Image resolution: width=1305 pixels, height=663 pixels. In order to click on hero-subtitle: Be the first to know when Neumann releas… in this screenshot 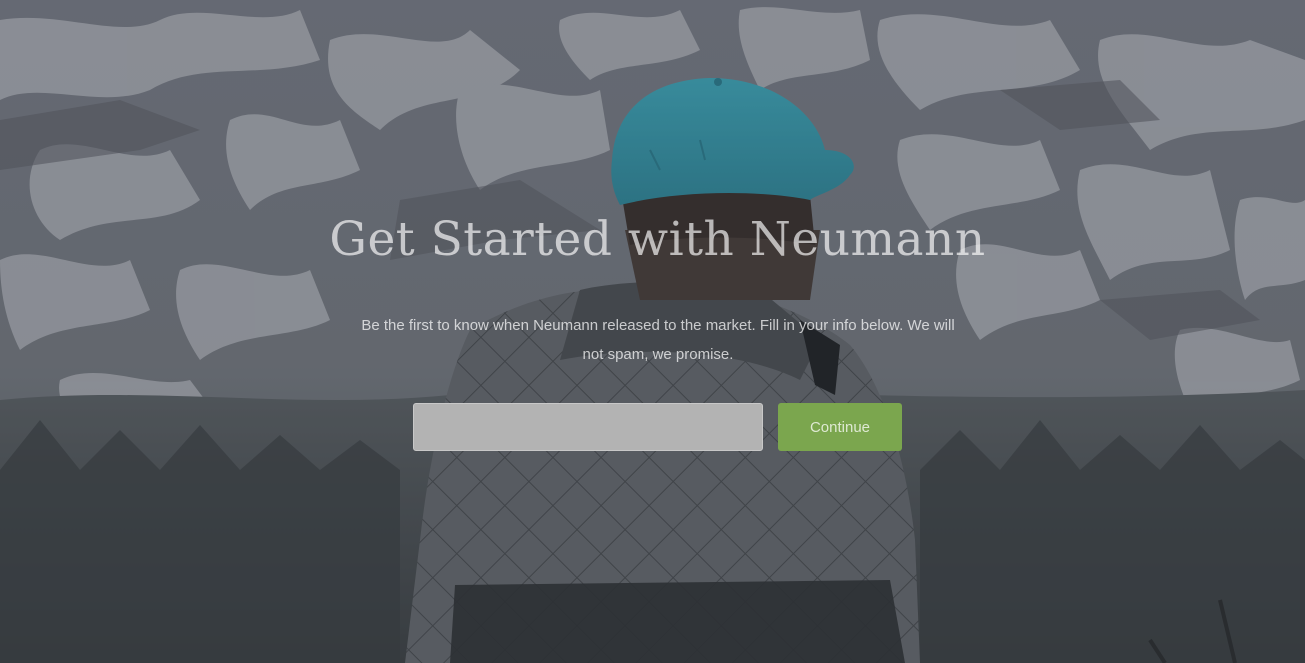, I will do `click(658, 340)`.